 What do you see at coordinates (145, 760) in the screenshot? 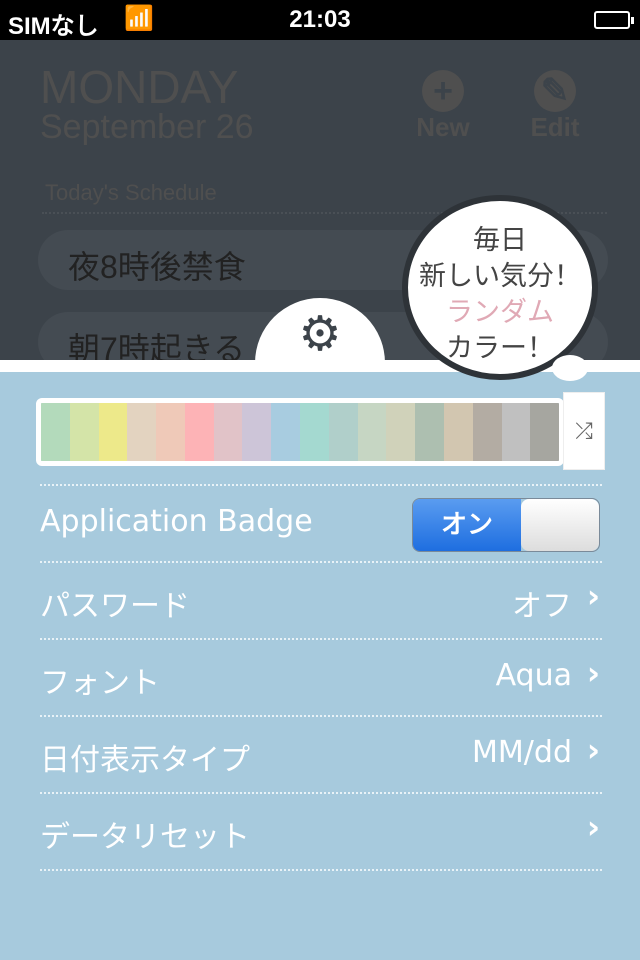
I see `setting-label: 日付表示タイプ` at bounding box center [145, 760].